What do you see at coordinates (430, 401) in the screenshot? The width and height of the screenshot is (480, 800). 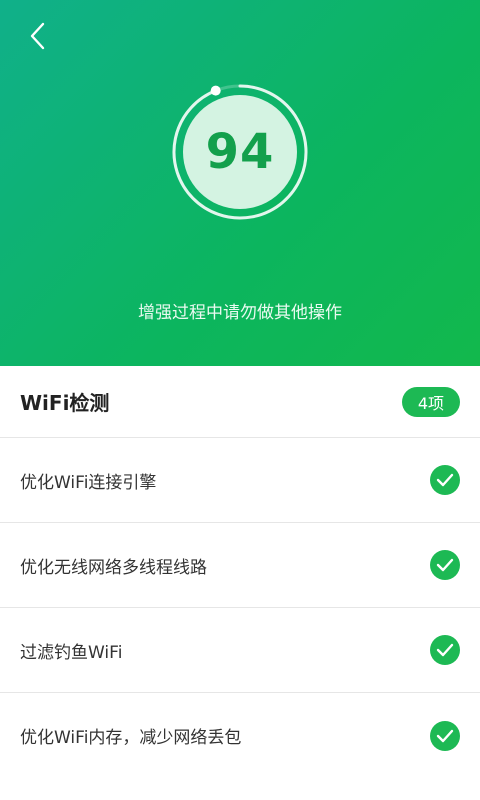 I see `count-badge: 4项` at bounding box center [430, 401].